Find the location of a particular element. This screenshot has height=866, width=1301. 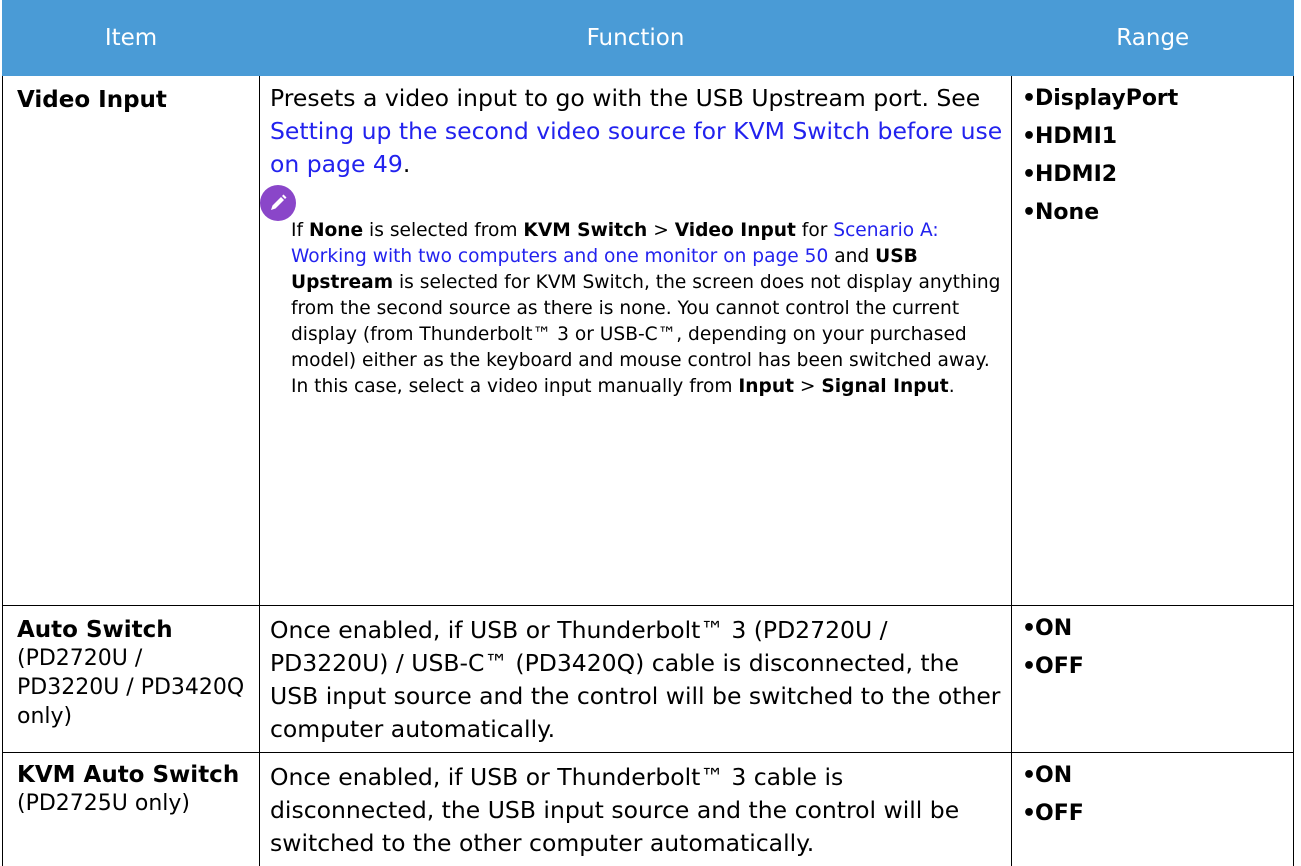

note-bold: KVM Switch is located at coordinates (585, 230).